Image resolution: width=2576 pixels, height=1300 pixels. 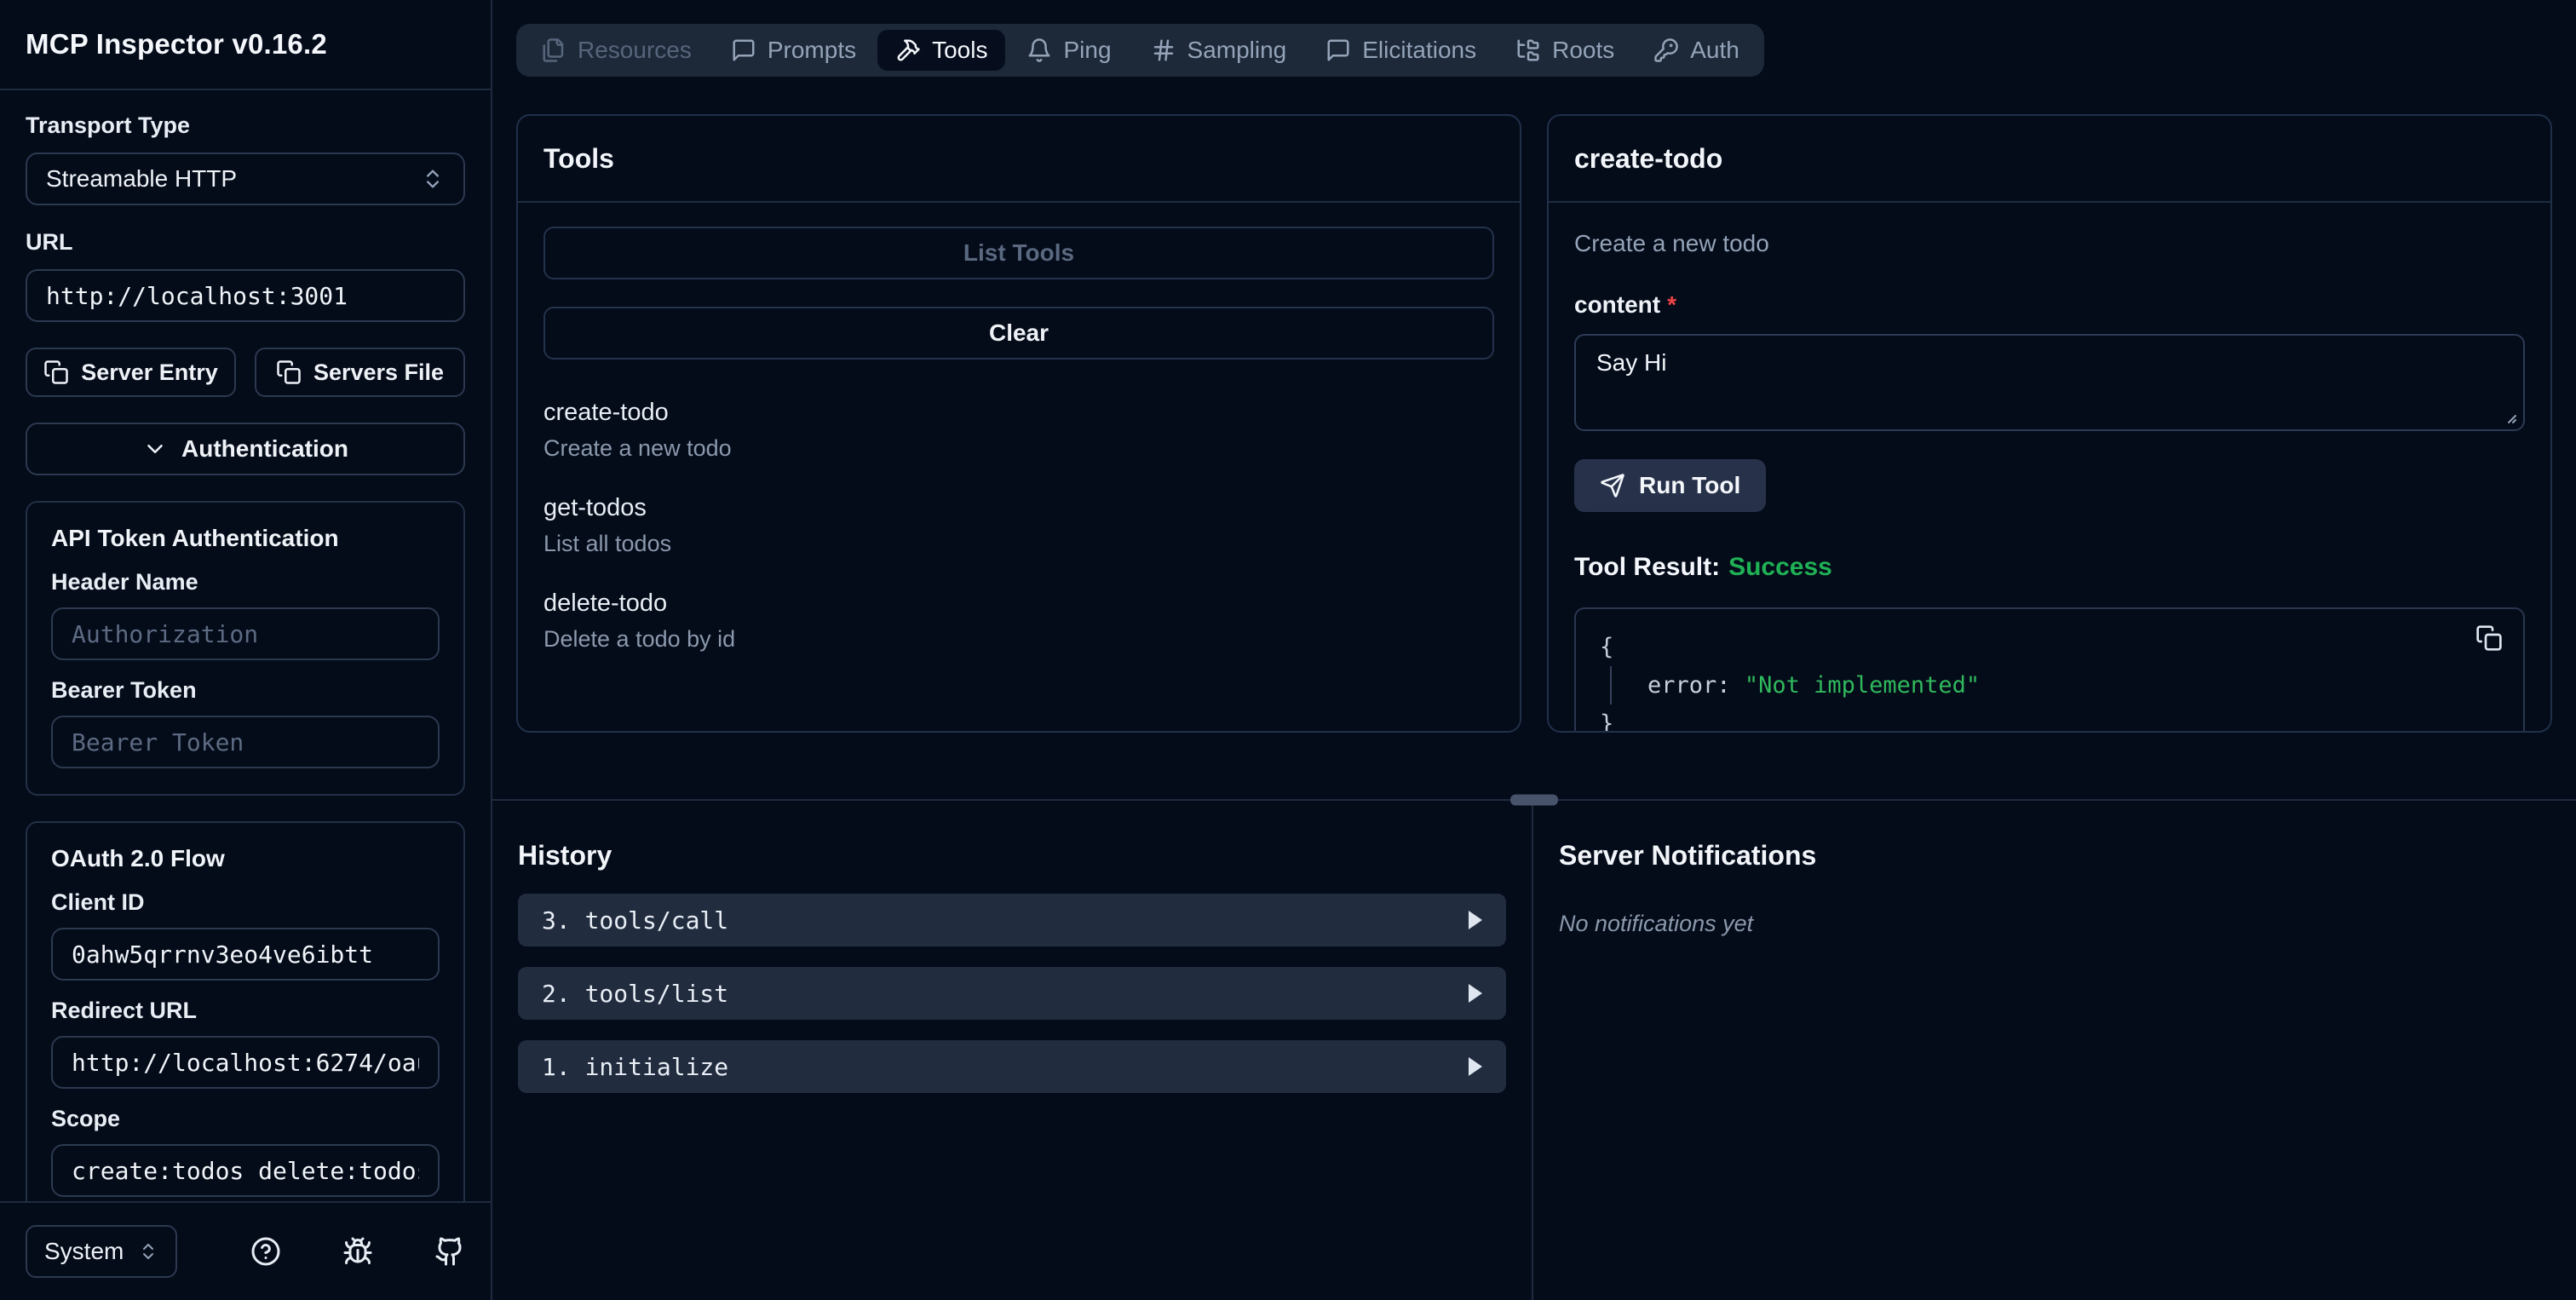 I want to click on transport-type-label: Transport Type, so click(x=109, y=125).